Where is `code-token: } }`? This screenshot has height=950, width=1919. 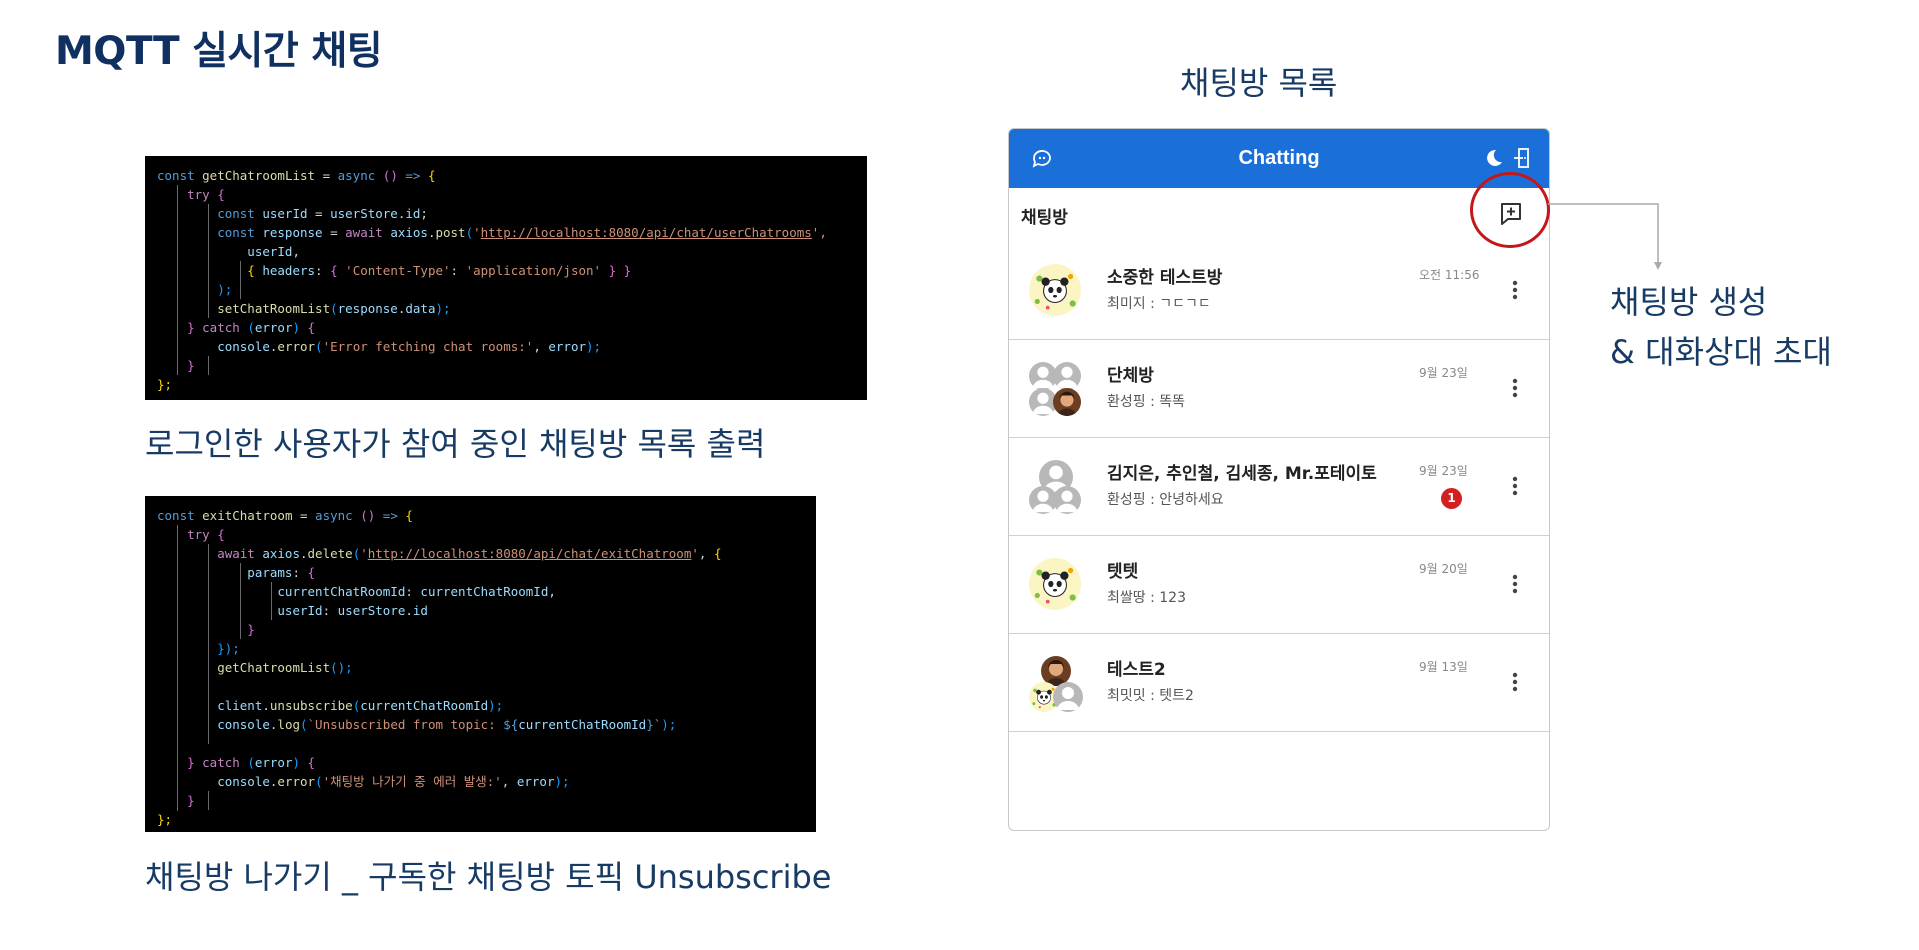
code-token: } } is located at coordinates (616, 270).